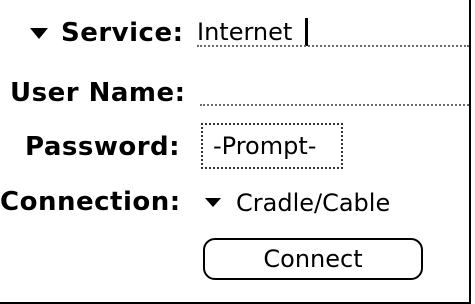 The width and height of the screenshot is (475, 304). What do you see at coordinates (122, 33) in the screenshot?
I see `service-label: Service:` at bounding box center [122, 33].